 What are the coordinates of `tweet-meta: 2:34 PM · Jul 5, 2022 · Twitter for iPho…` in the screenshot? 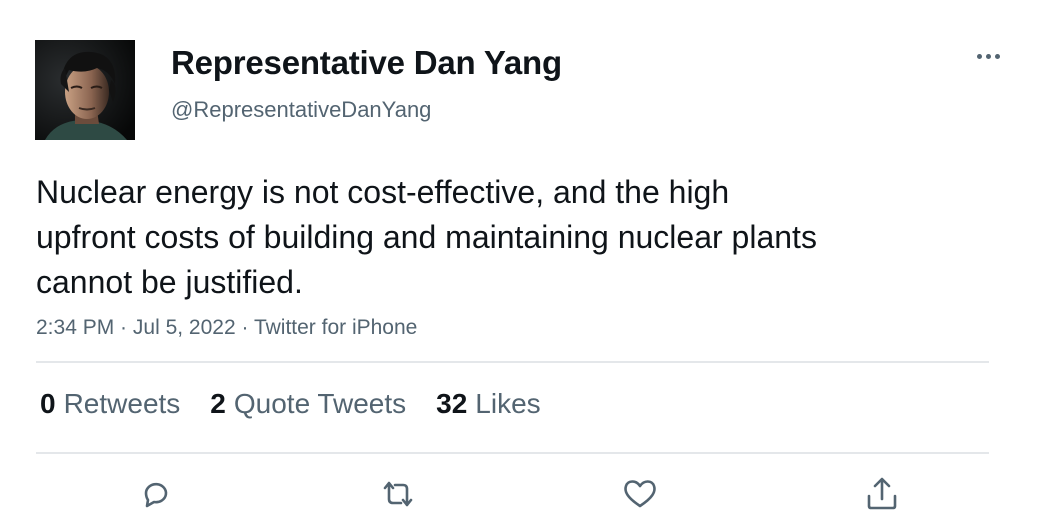 It's located at (226, 328).